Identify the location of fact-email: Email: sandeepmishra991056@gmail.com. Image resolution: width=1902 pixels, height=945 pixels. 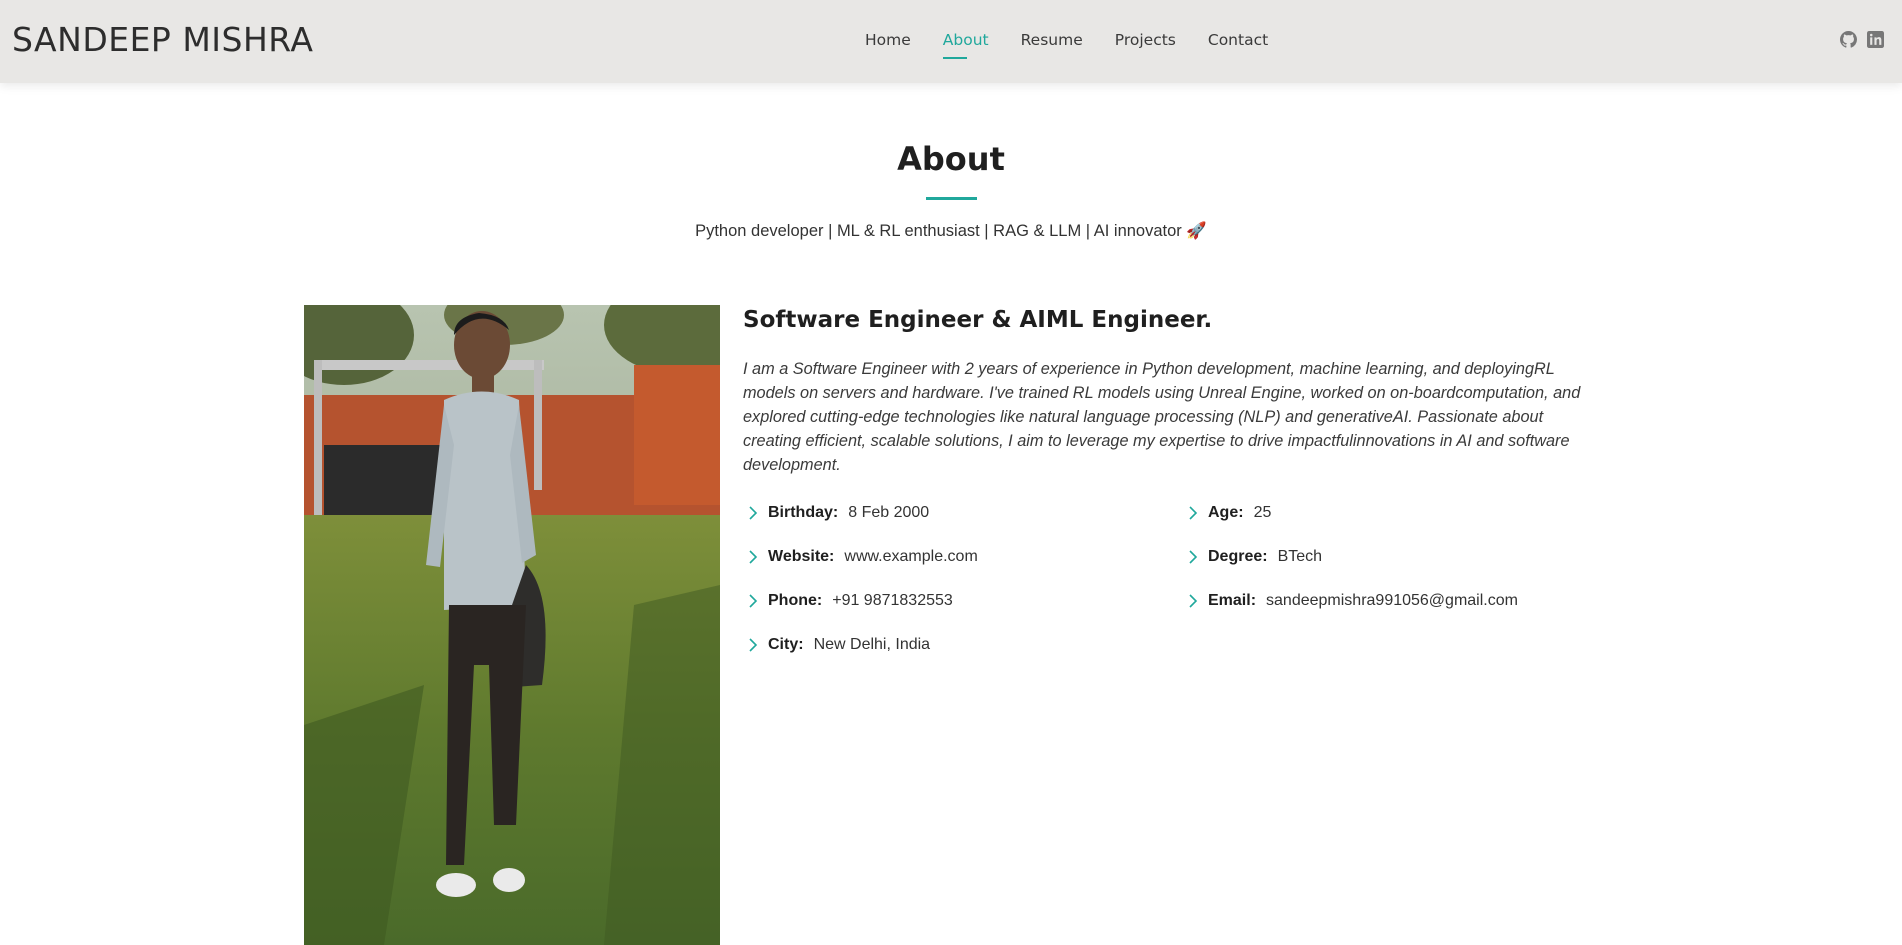
(1383, 601).